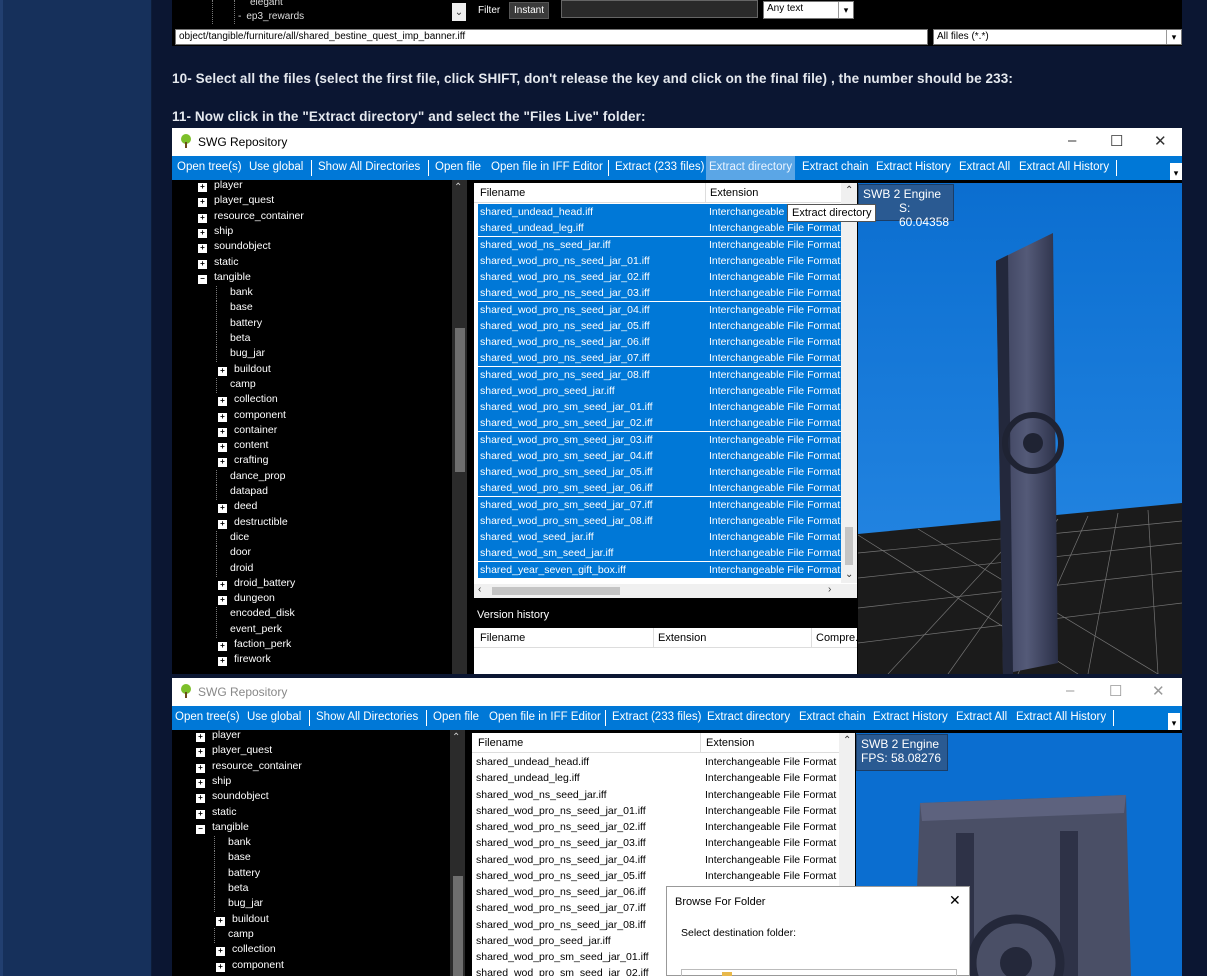 The image size is (1207, 976). Describe the element at coordinates (456, 717) in the screenshot. I see `menu-open-file: Open file` at that location.